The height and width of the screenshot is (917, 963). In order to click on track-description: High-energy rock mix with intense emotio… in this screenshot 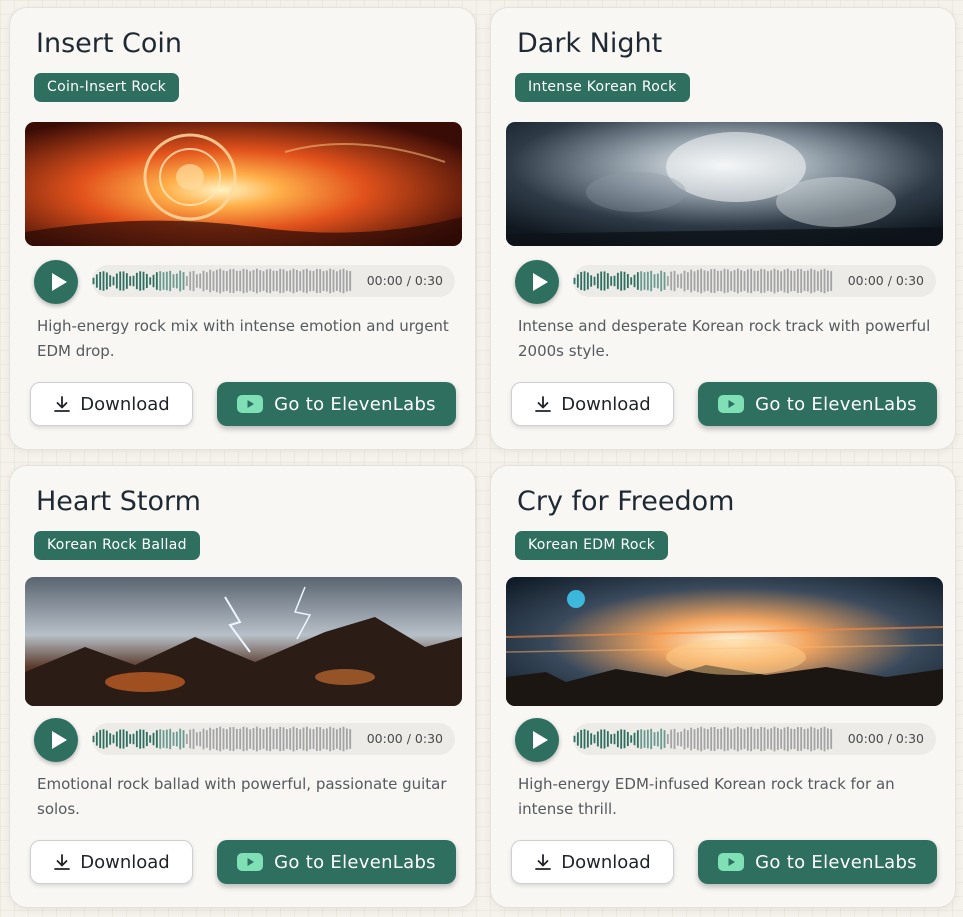, I will do `click(243, 338)`.